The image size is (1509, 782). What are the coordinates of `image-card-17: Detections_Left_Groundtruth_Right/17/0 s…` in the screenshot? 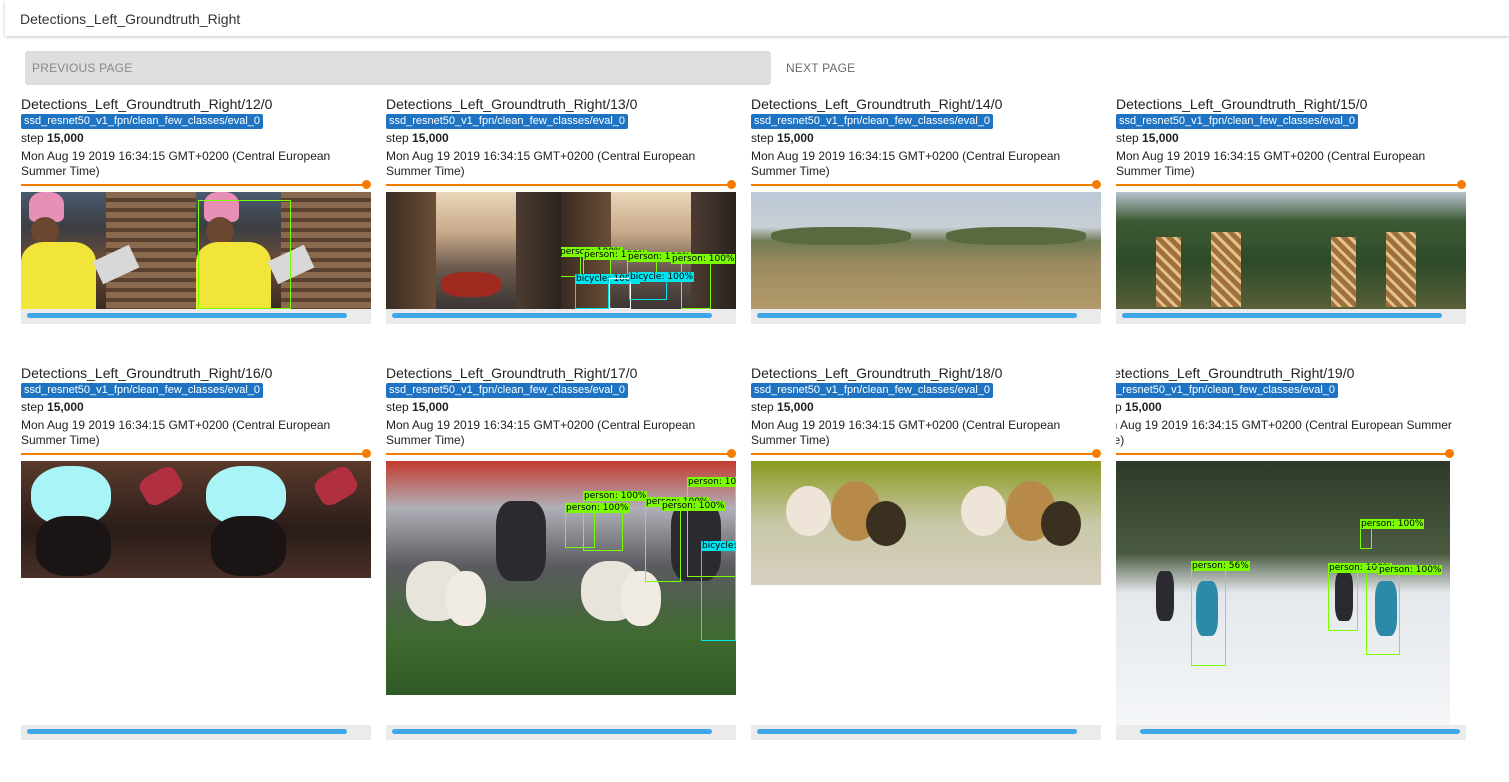 It's located at (561, 555).